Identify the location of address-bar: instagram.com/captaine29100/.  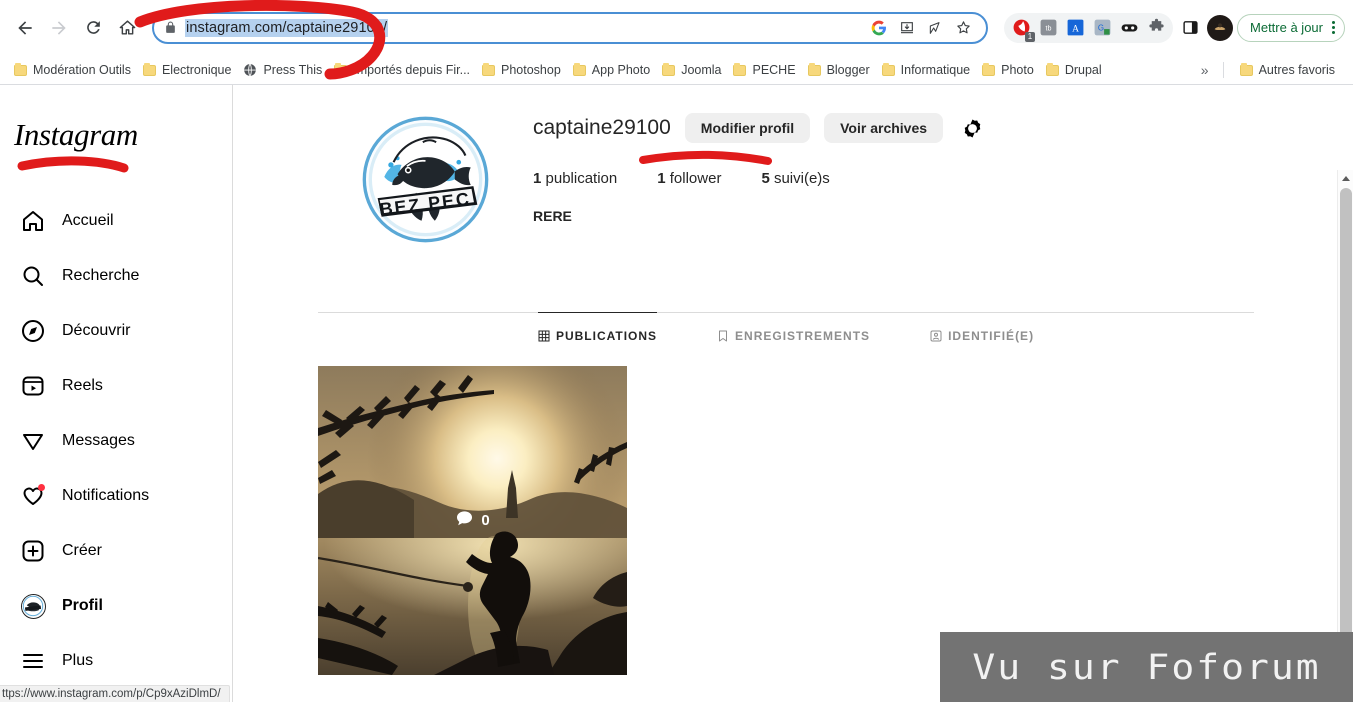
(570, 27).